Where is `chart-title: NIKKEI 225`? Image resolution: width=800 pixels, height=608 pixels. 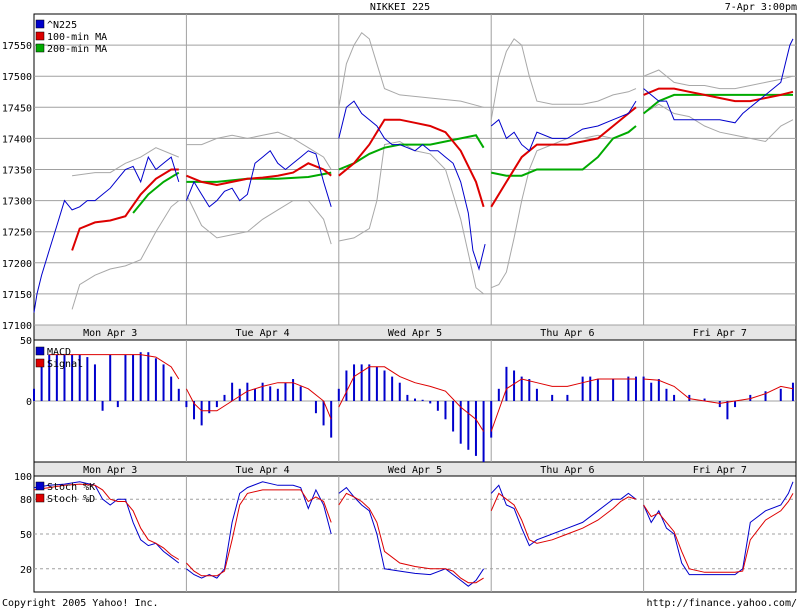
chart-title: NIKKEI 225 is located at coordinates (400, 7).